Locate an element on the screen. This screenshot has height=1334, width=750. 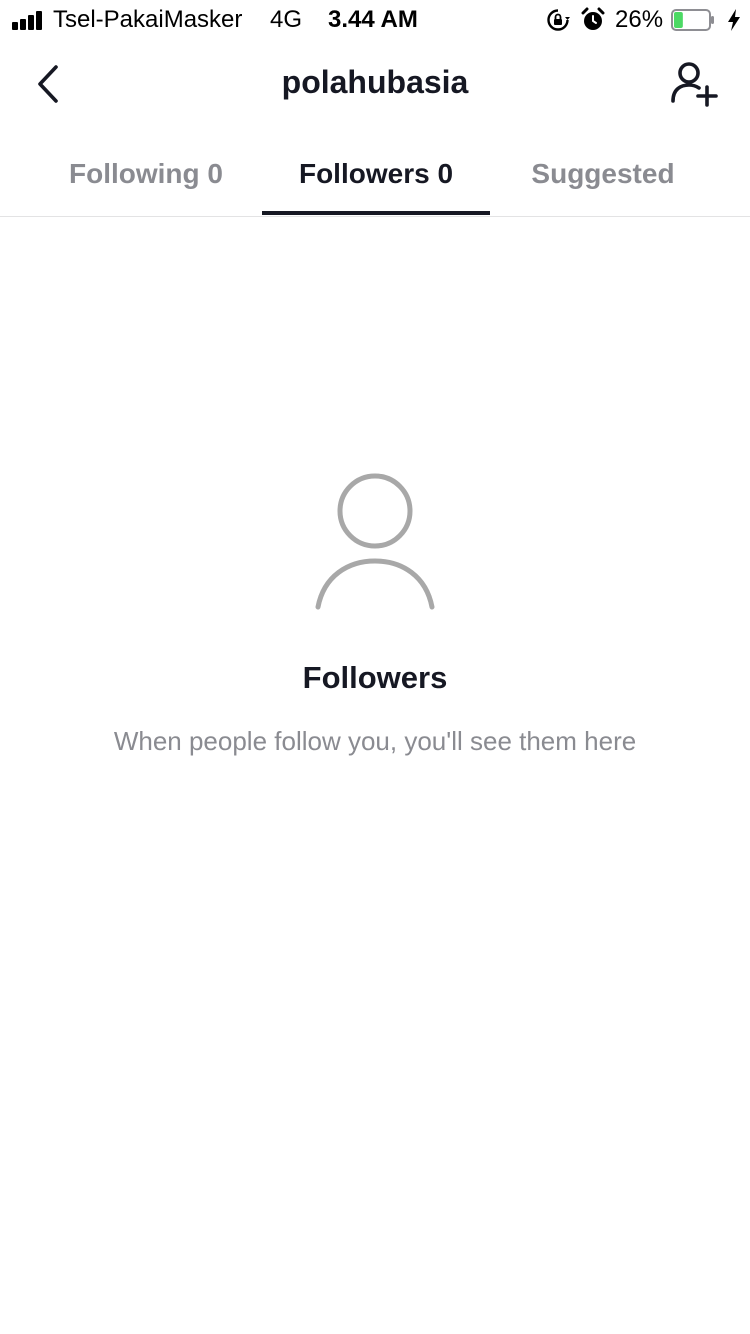
tab-followers: Followers 0 is located at coordinates (376, 174).